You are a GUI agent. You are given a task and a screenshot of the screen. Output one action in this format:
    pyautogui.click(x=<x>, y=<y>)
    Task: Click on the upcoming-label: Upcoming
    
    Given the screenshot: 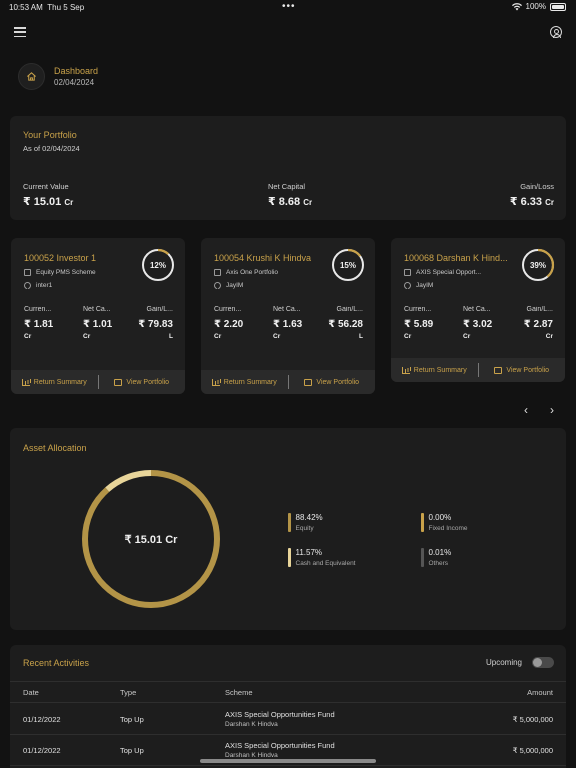 What is the action you would take?
    pyautogui.click(x=503, y=662)
    